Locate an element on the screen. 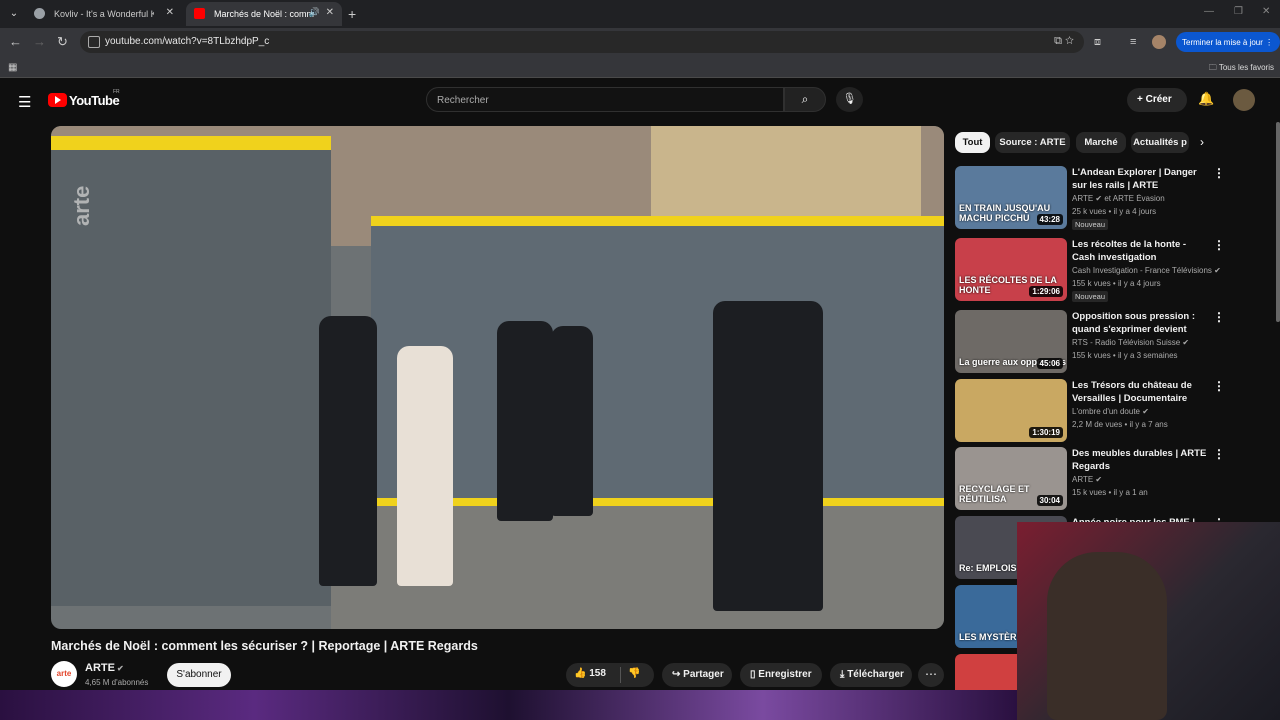 The height and width of the screenshot is (720, 1280). channel-name-container: ARTE ✔ is located at coordinates (104, 668).